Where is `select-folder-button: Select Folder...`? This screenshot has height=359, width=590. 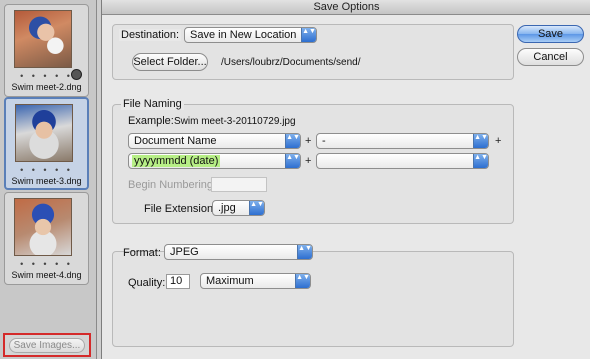 select-folder-button: Select Folder... is located at coordinates (170, 62).